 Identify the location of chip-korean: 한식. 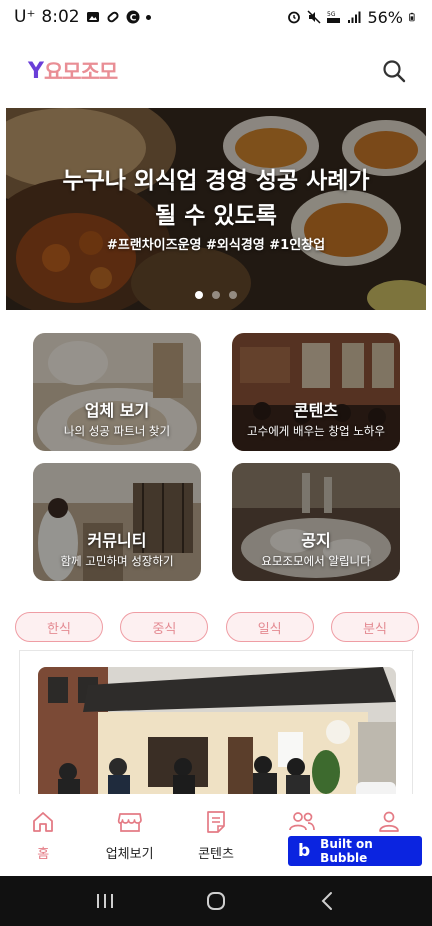
(59, 627).